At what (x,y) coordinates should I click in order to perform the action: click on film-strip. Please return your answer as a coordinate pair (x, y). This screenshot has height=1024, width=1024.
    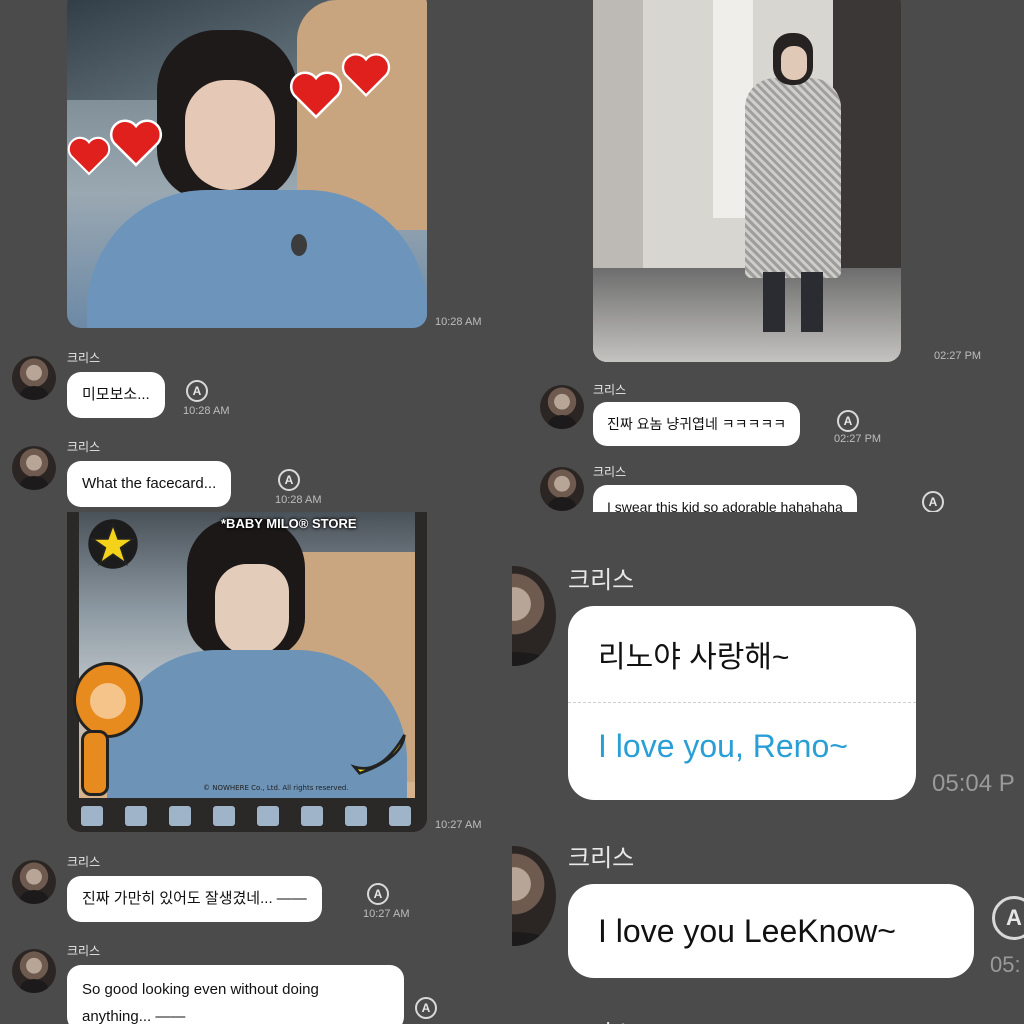
    Looking at the image, I should click on (247, 815).